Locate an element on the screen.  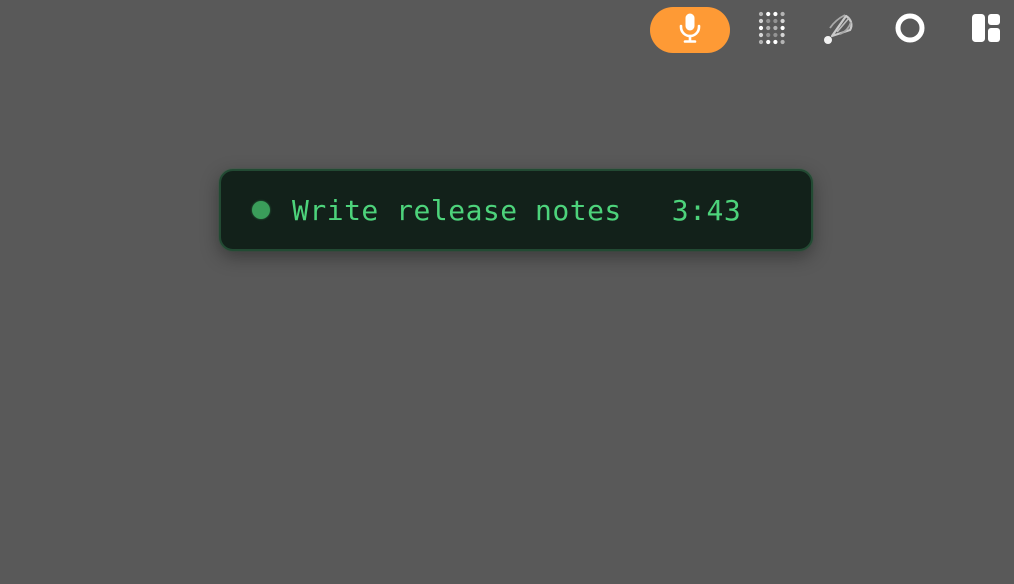
satellite-dish-icon is located at coordinates (838, 30).